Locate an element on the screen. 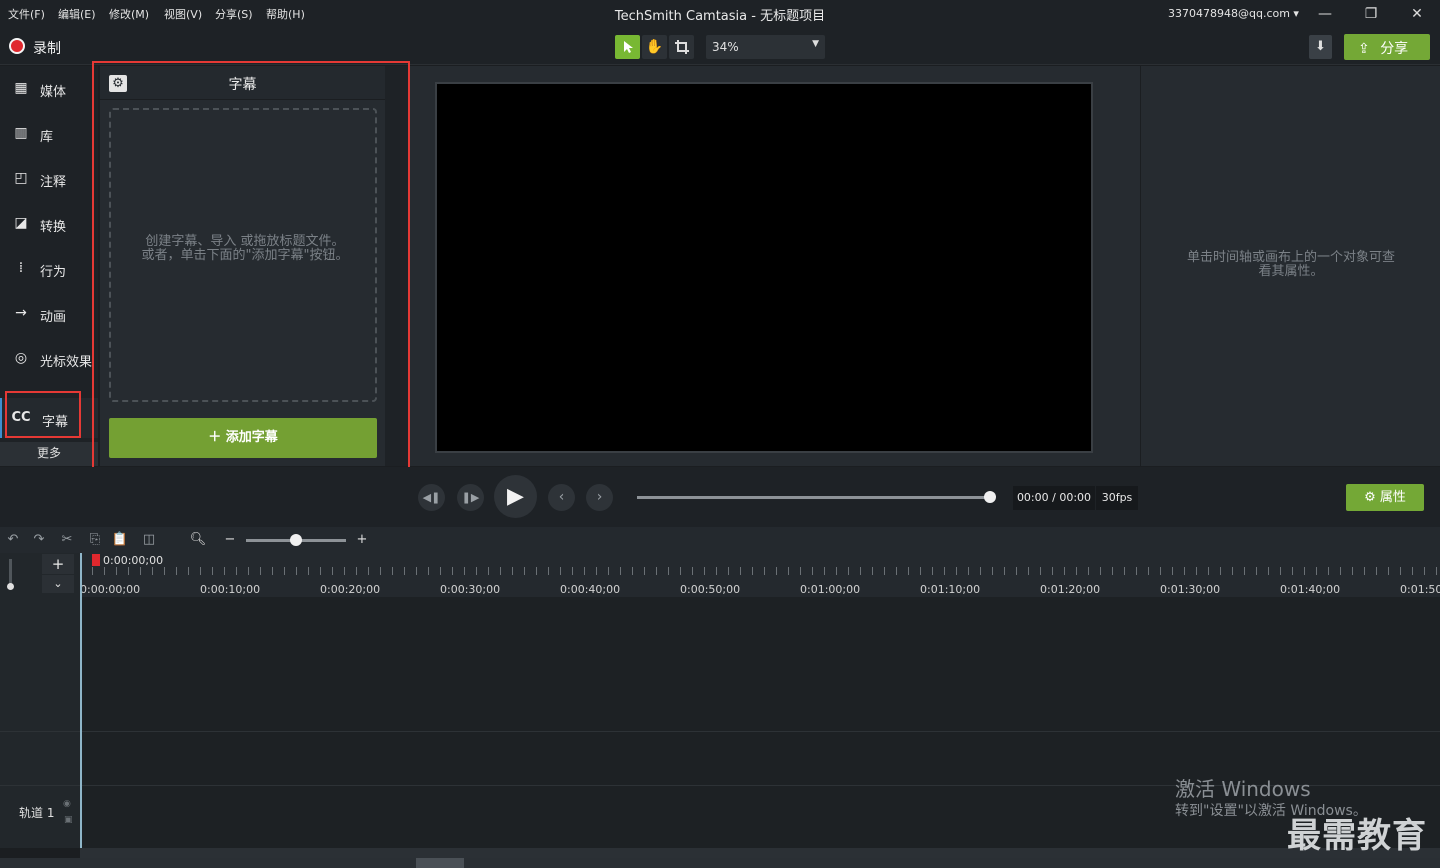  annotation-icon: ◰ is located at coordinates (21, 178).